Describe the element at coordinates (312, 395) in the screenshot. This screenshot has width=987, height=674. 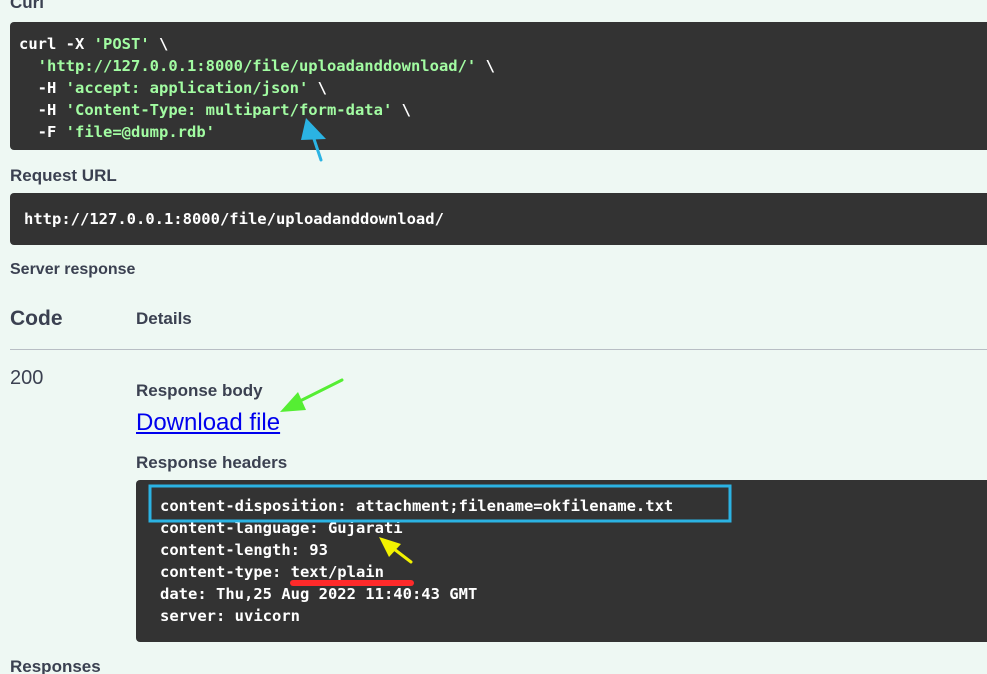
I see `green-arrow-icon` at that location.